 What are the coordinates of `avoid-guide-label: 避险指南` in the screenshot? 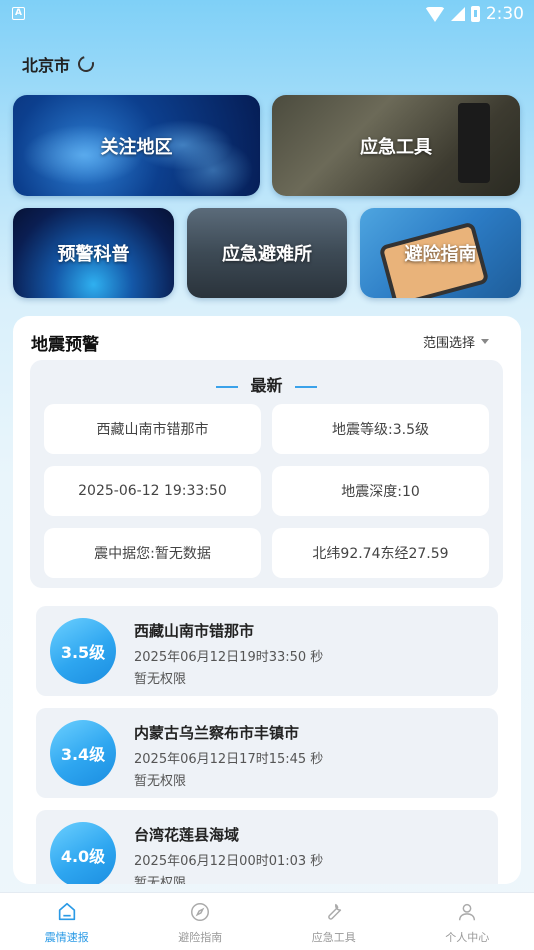 It's located at (440, 254).